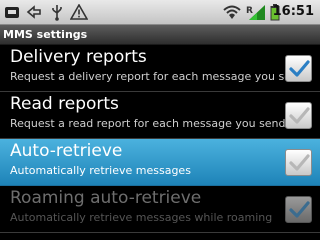  Describe the element at coordinates (106, 198) in the screenshot. I see `setting-title: Roaming auto-retrieve` at that location.